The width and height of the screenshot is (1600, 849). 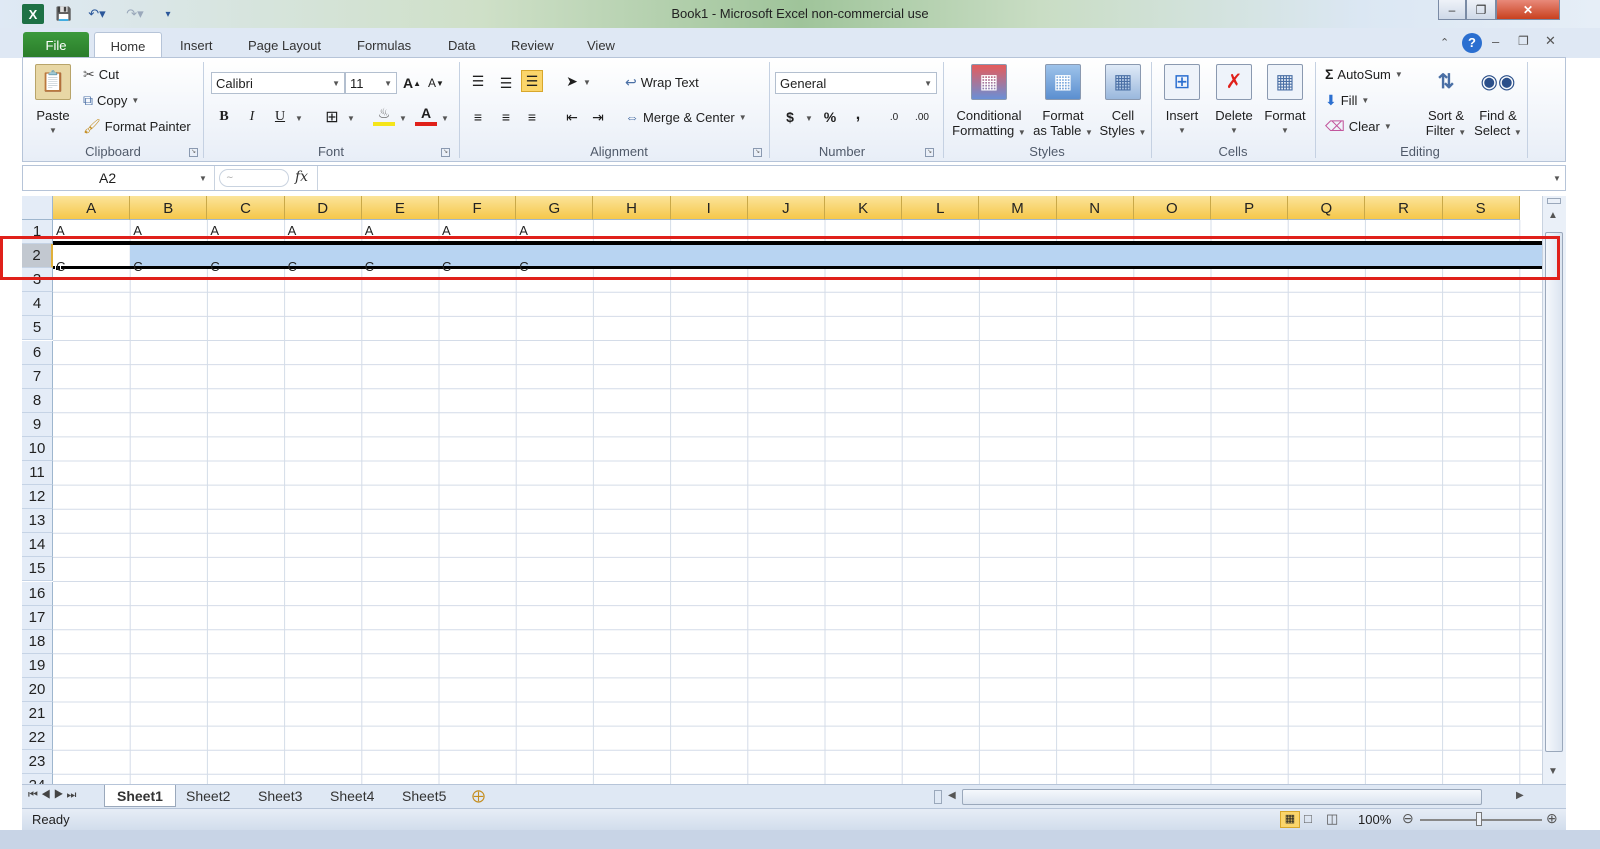 I want to click on format-as-table-button: ▦ Format as Table ▼, so click(x=1063, y=102).